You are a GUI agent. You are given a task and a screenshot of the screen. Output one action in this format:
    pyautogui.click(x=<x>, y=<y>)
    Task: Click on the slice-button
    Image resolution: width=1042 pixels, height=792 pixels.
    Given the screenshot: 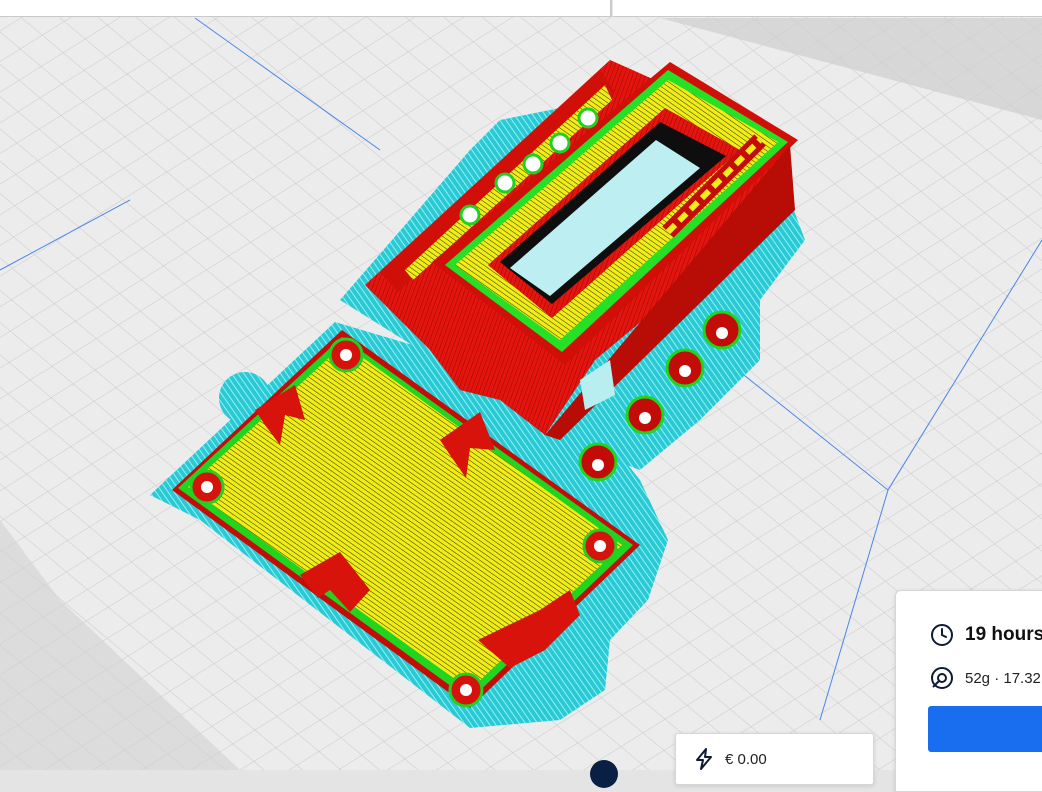 What is the action you would take?
    pyautogui.click(x=985, y=729)
    